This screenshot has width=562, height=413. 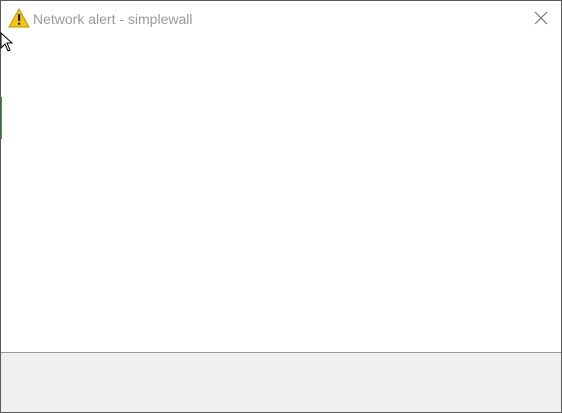 I want to click on background-window-edge, so click(x=1, y=118).